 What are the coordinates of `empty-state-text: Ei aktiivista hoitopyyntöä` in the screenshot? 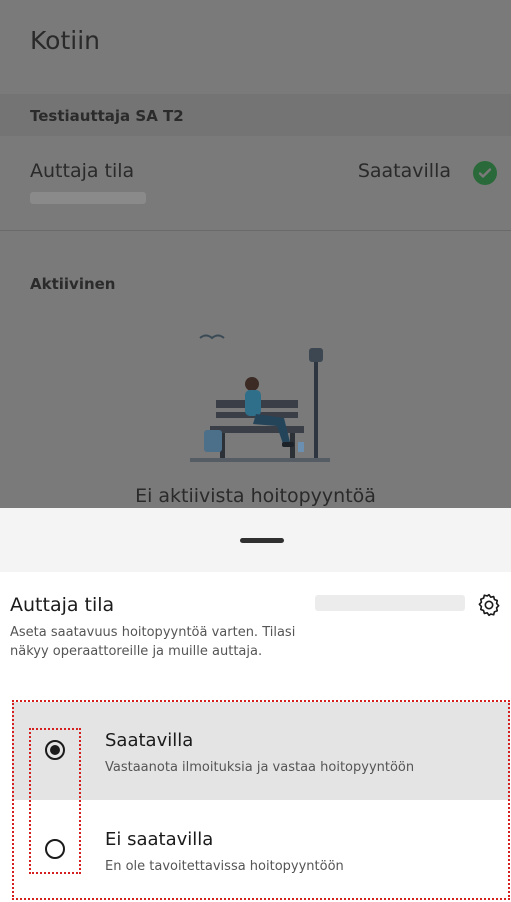 It's located at (255, 496).